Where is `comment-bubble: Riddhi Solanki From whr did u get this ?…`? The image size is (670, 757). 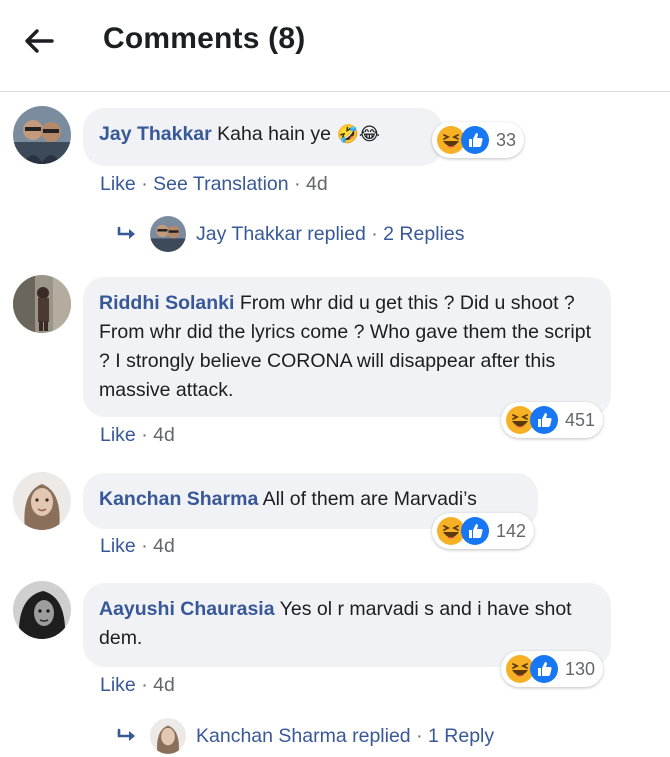 comment-bubble: Riddhi Solanki From whr did u get this ?… is located at coordinates (347, 347).